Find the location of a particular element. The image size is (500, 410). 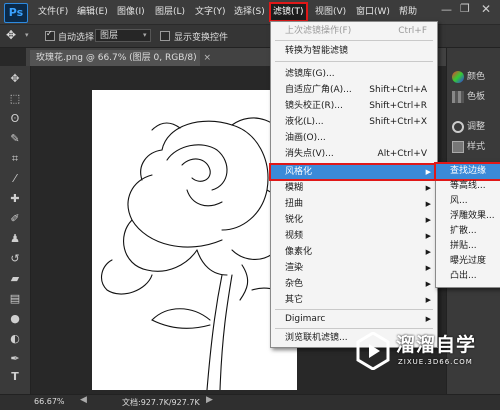

dodge-tool-icon: ◐ is located at coordinates (15, 339).